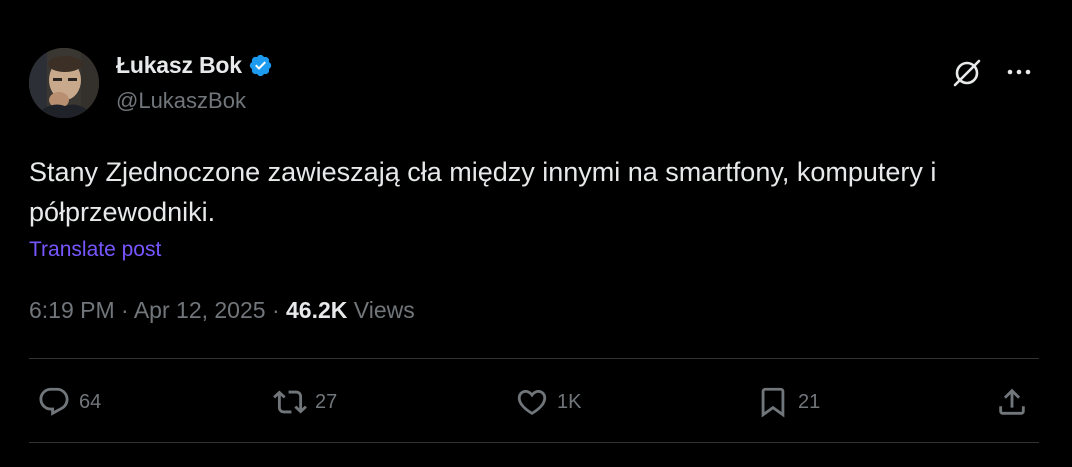  Describe the element at coordinates (290, 402) in the screenshot. I see `repost-icon` at that location.